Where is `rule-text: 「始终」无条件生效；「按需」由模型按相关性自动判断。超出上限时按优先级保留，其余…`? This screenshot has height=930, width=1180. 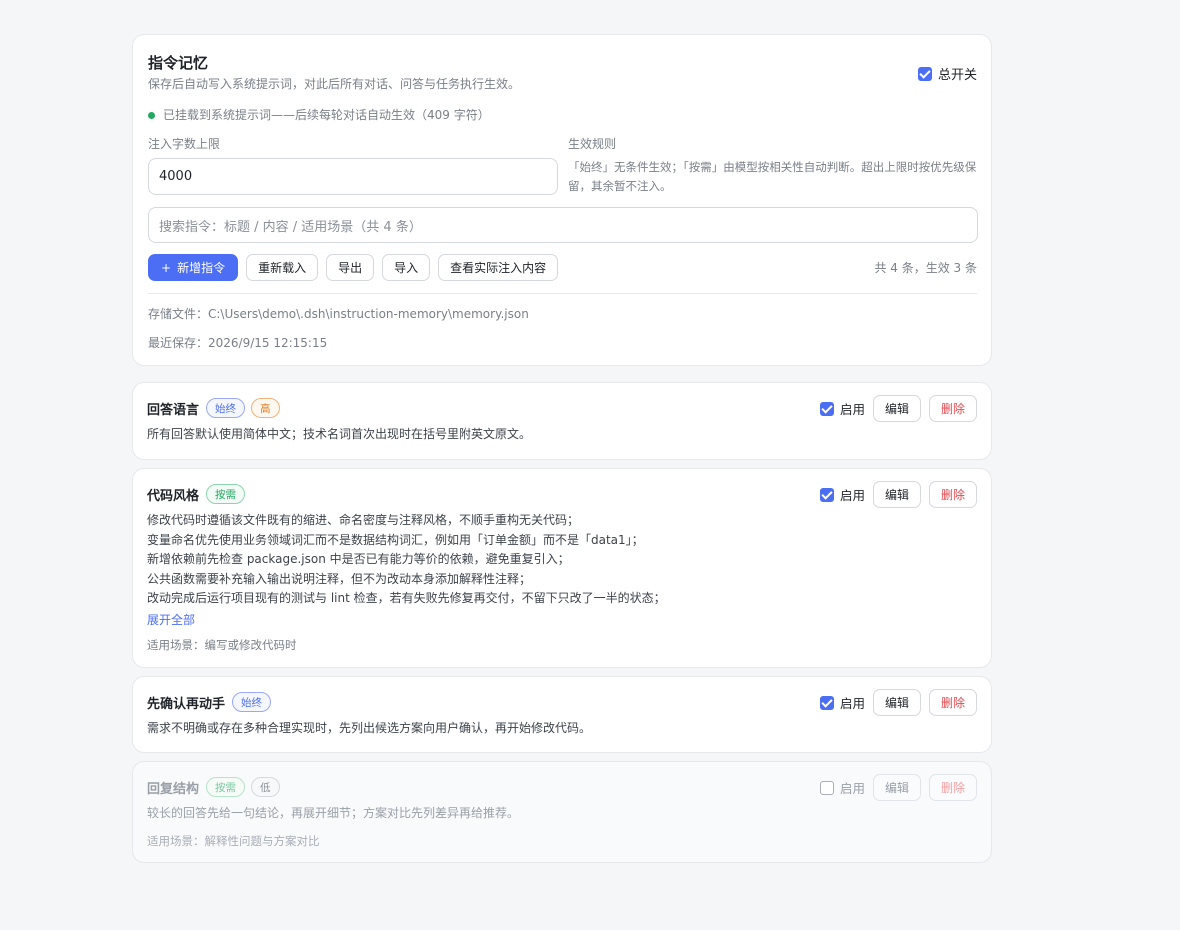
rule-text: 「始终」无条件生效；「按需」由模型按相关性自动判断。超出上限时按优先级保留，其余… is located at coordinates (772, 176).